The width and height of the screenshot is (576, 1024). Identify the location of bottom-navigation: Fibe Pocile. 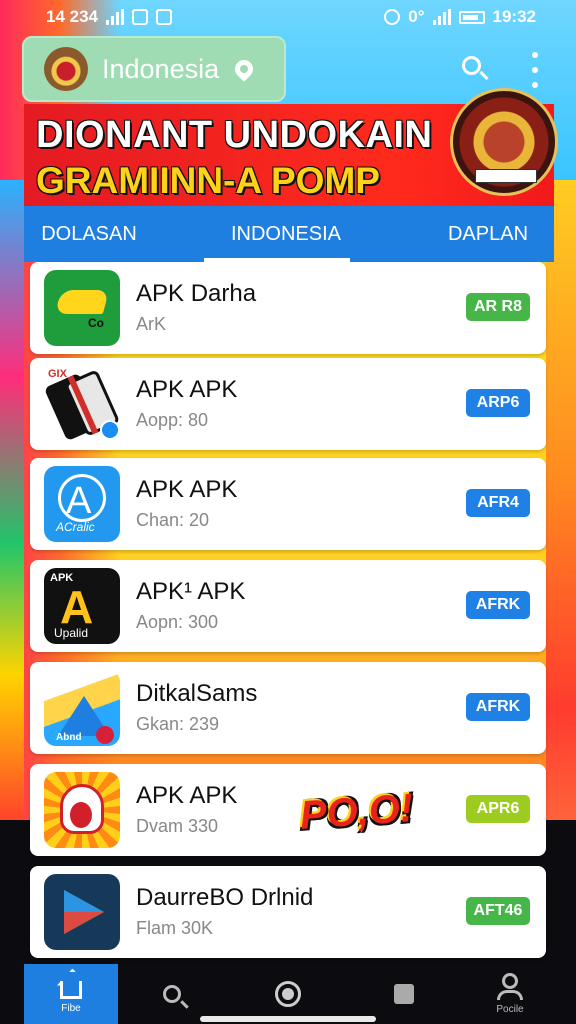
(289, 994).